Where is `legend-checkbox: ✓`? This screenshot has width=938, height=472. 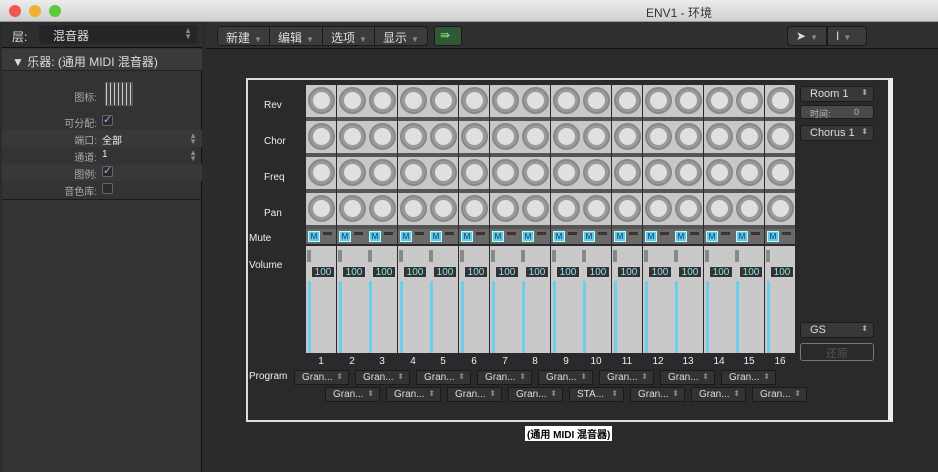
legend-checkbox: ✓ is located at coordinates (107, 171).